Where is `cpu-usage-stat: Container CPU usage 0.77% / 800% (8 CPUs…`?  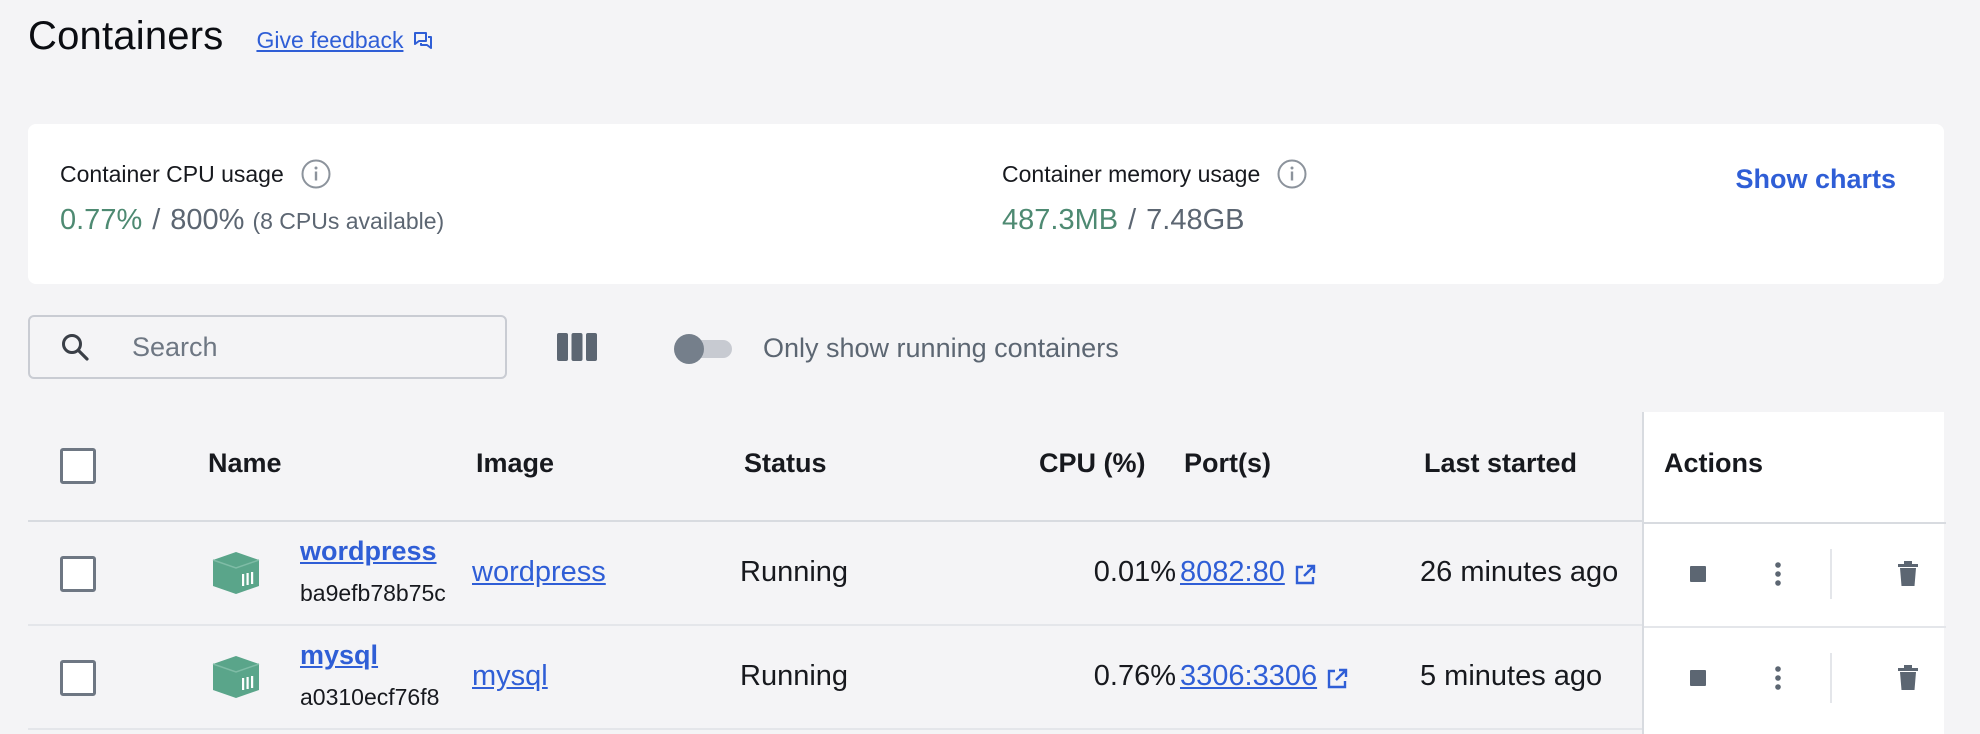 cpu-usage-stat: Container CPU usage 0.77% / 800% (8 CPUs… is located at coordinates (252, 197).